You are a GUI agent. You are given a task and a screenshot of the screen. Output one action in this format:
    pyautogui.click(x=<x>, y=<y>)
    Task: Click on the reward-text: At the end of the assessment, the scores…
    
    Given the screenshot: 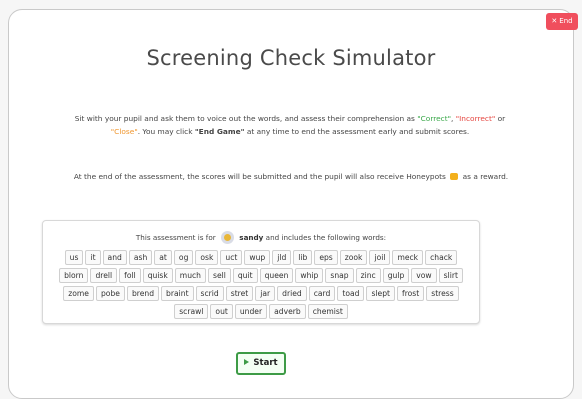 What is the action you would take?
    pyautogui.click(x=291, y=176)
    